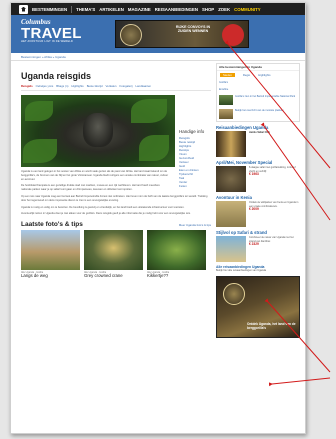 This screenshot has width=336, height=439. I want to click on gorilla-face, so click(98, 130).